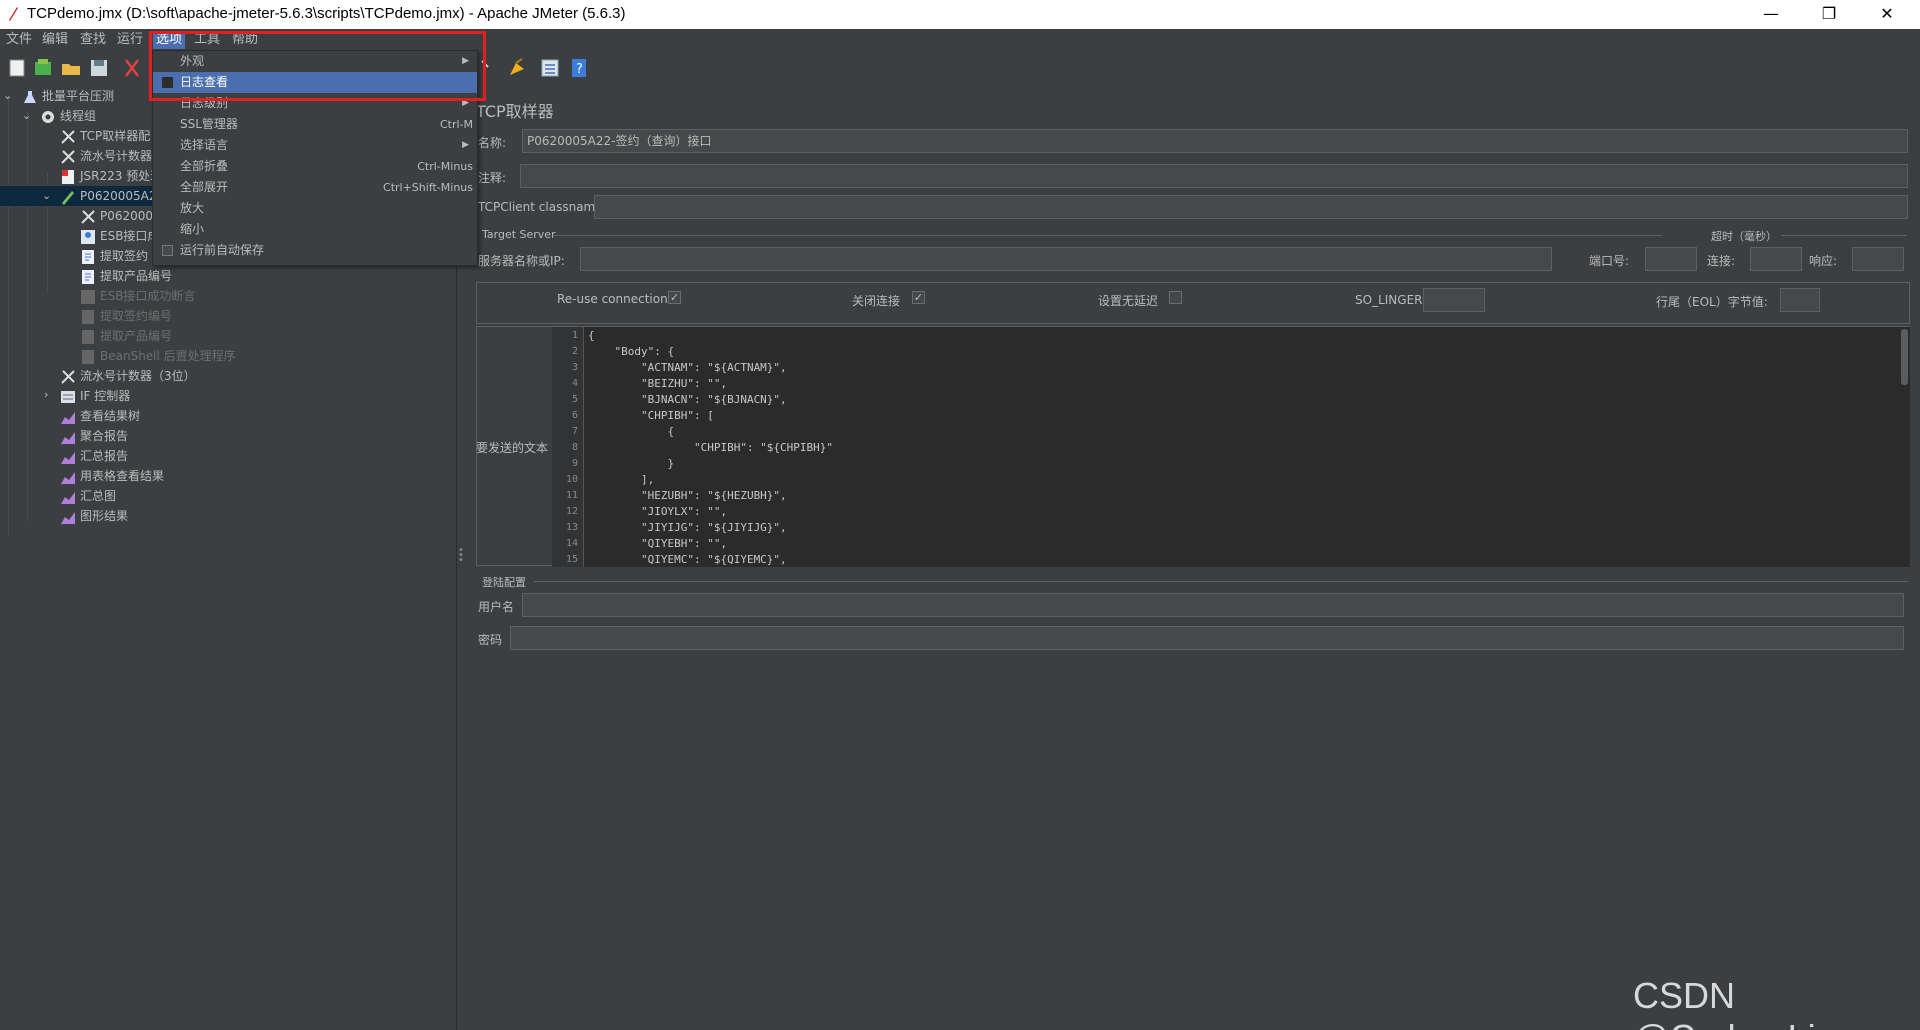  I want to click on tree-item-sub-config: P0620005, so click(120, 216).